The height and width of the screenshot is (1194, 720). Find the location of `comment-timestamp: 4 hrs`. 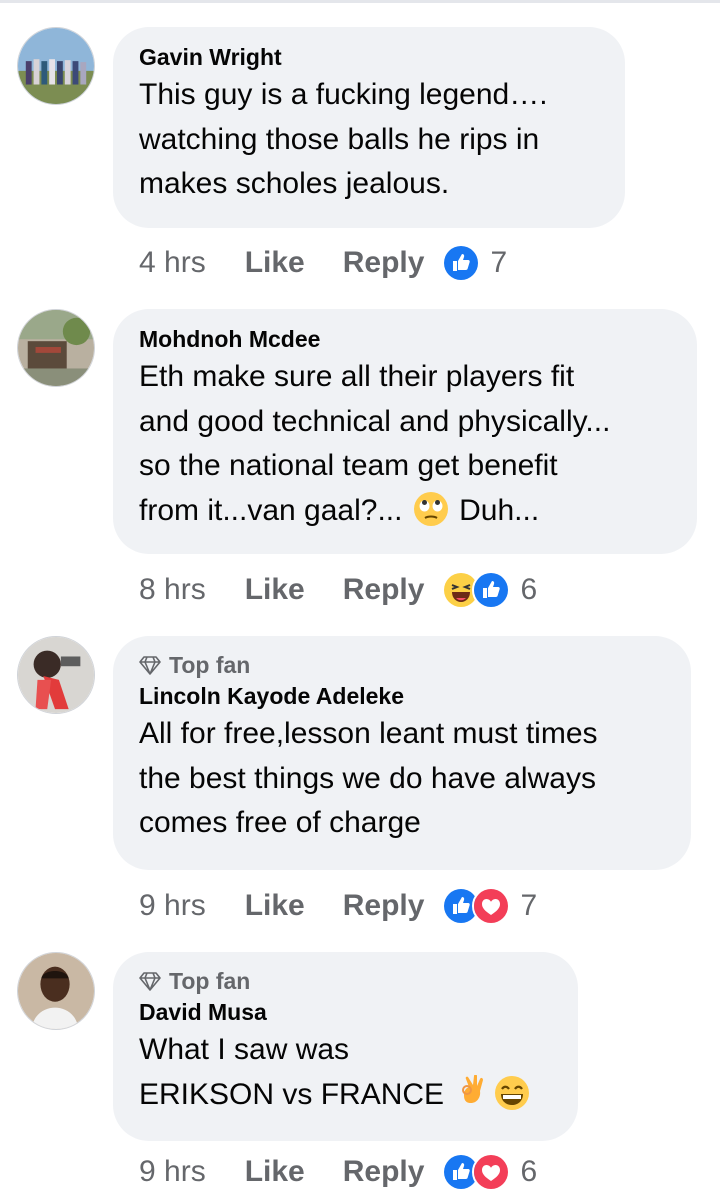

comment-timestamp: 4 hrs is located at coordinates (172, 263).